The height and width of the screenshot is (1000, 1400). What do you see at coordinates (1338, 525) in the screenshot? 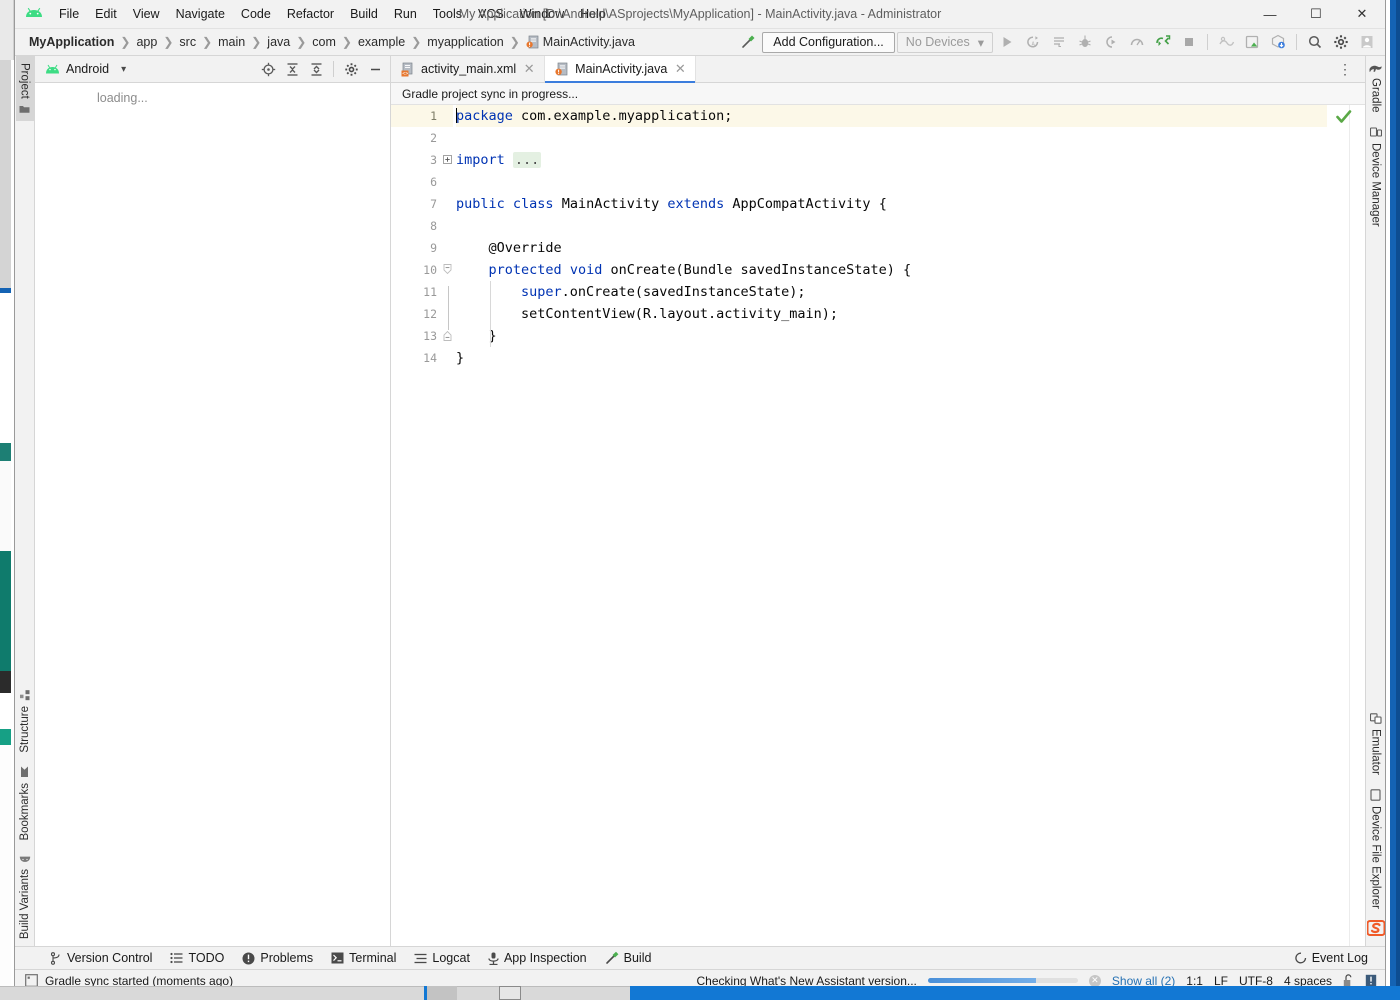
I see `editor-right-gutter` at bounding box center [1338, 525].